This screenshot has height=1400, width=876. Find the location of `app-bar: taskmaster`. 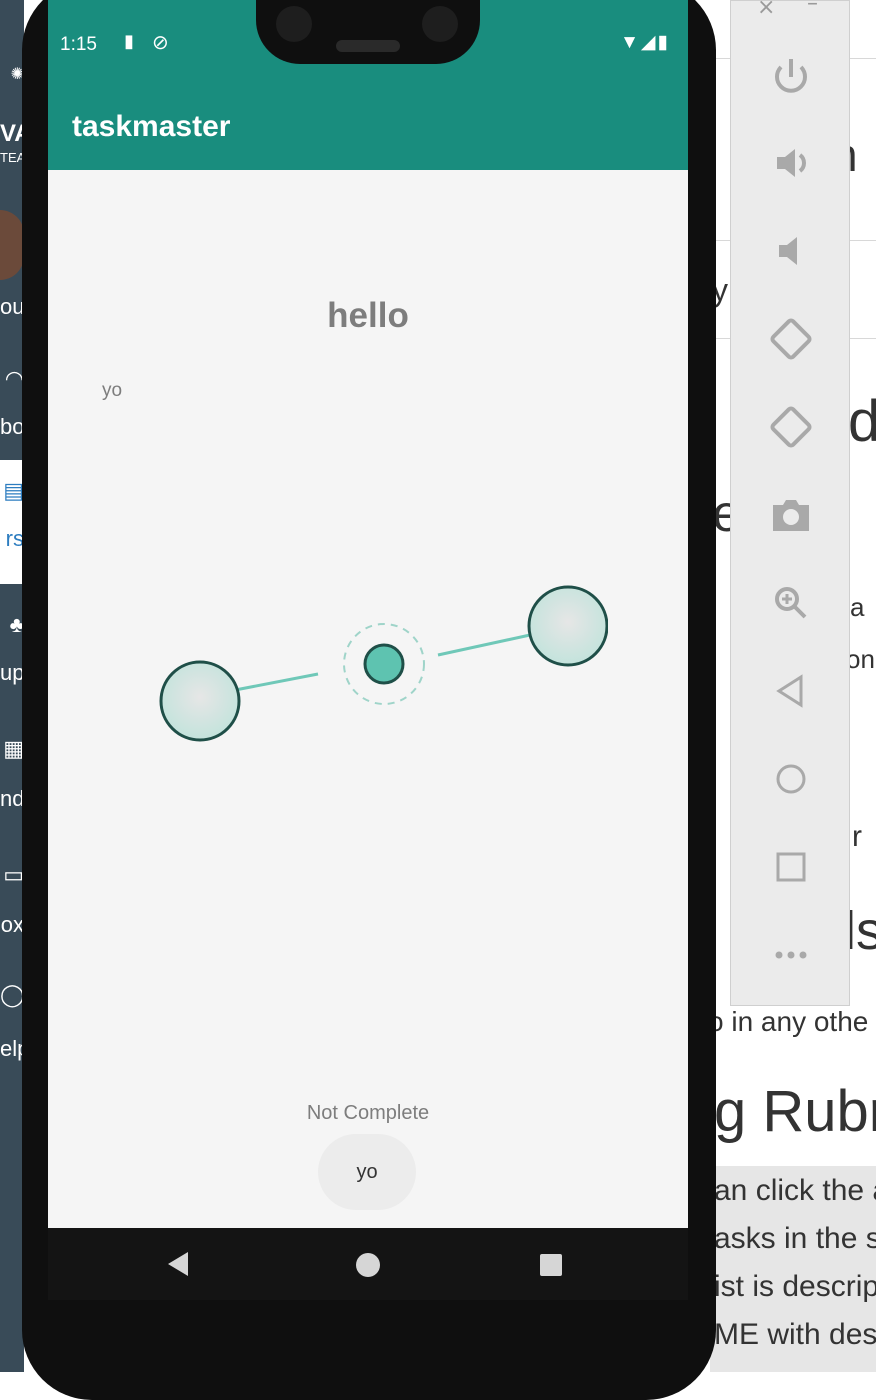

app-bar: taskmaster is located at coordinates (368, 127).